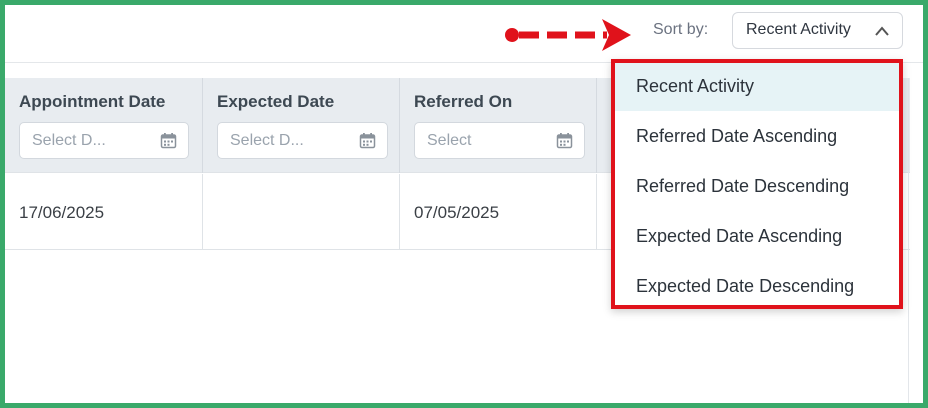 This screenshot has width=928, height=408. What do you see at coordinates (757, 187) in the screenshot?
I see `sort-option-referred-date-descending: Referred Date Descending` at bounding box center [757, 187].